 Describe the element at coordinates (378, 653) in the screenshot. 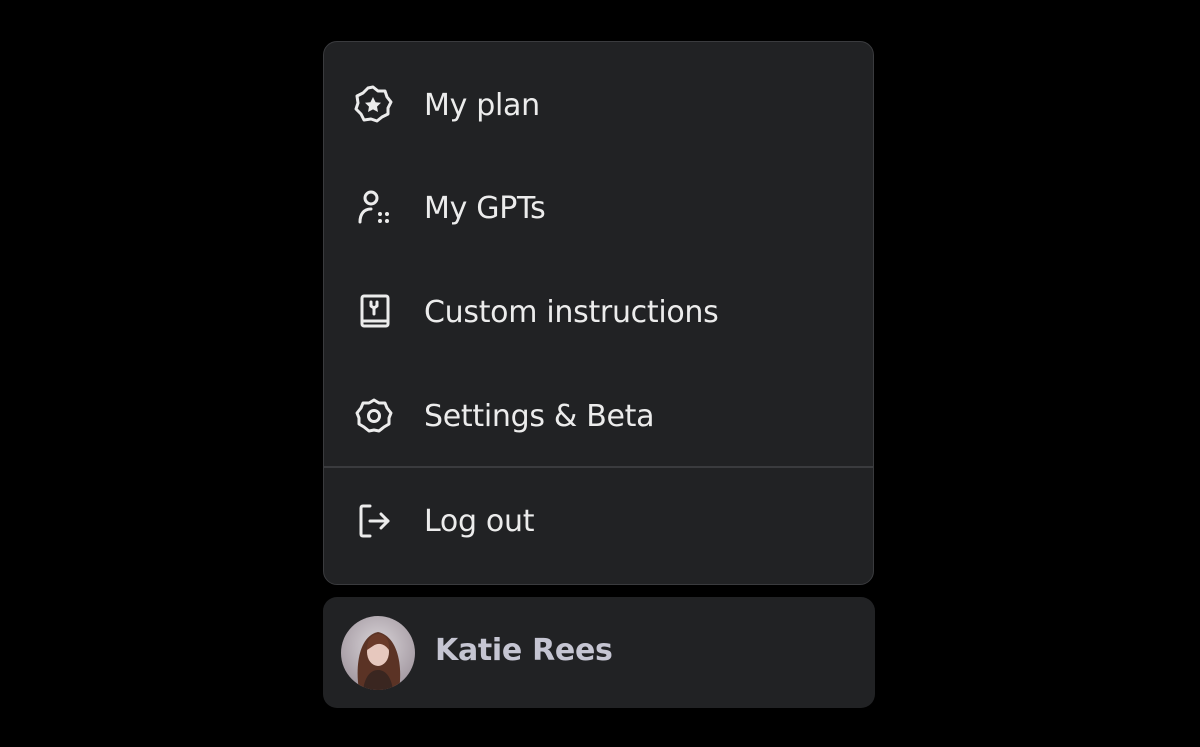

I see `avatar` at that location.